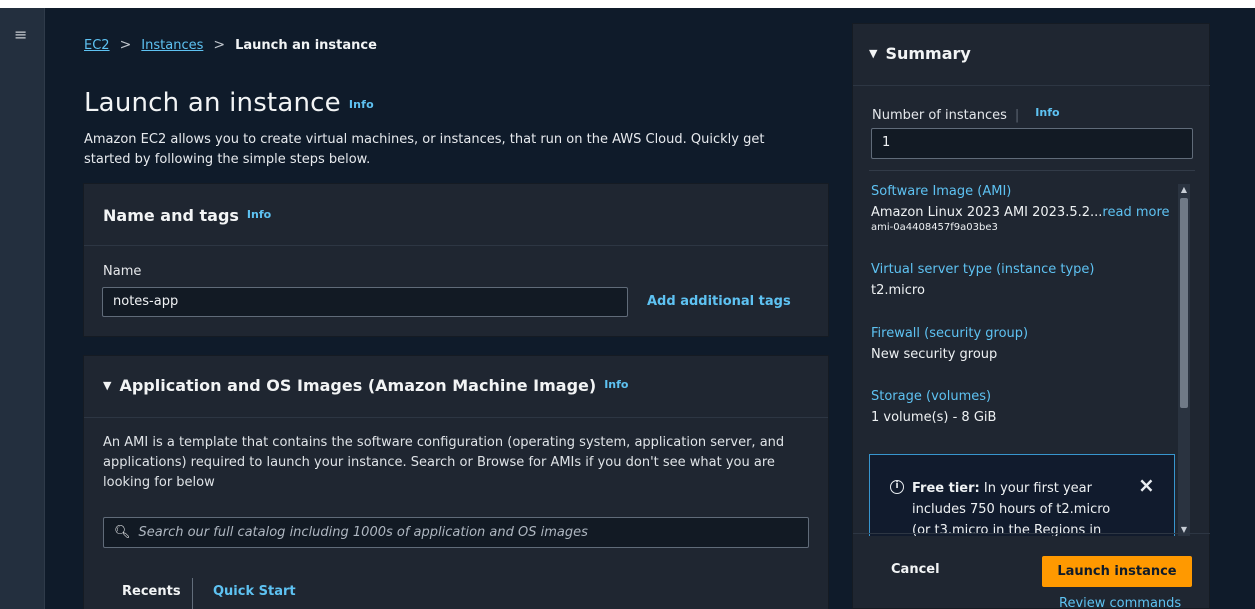 The width and height of the screenshot is (1255, 609). What do you see at coordinates (934, 227) in the screenshot?
I see `summary-item-sub: ami-0a4408457f9a03be3` at bounding box center [934, 227].